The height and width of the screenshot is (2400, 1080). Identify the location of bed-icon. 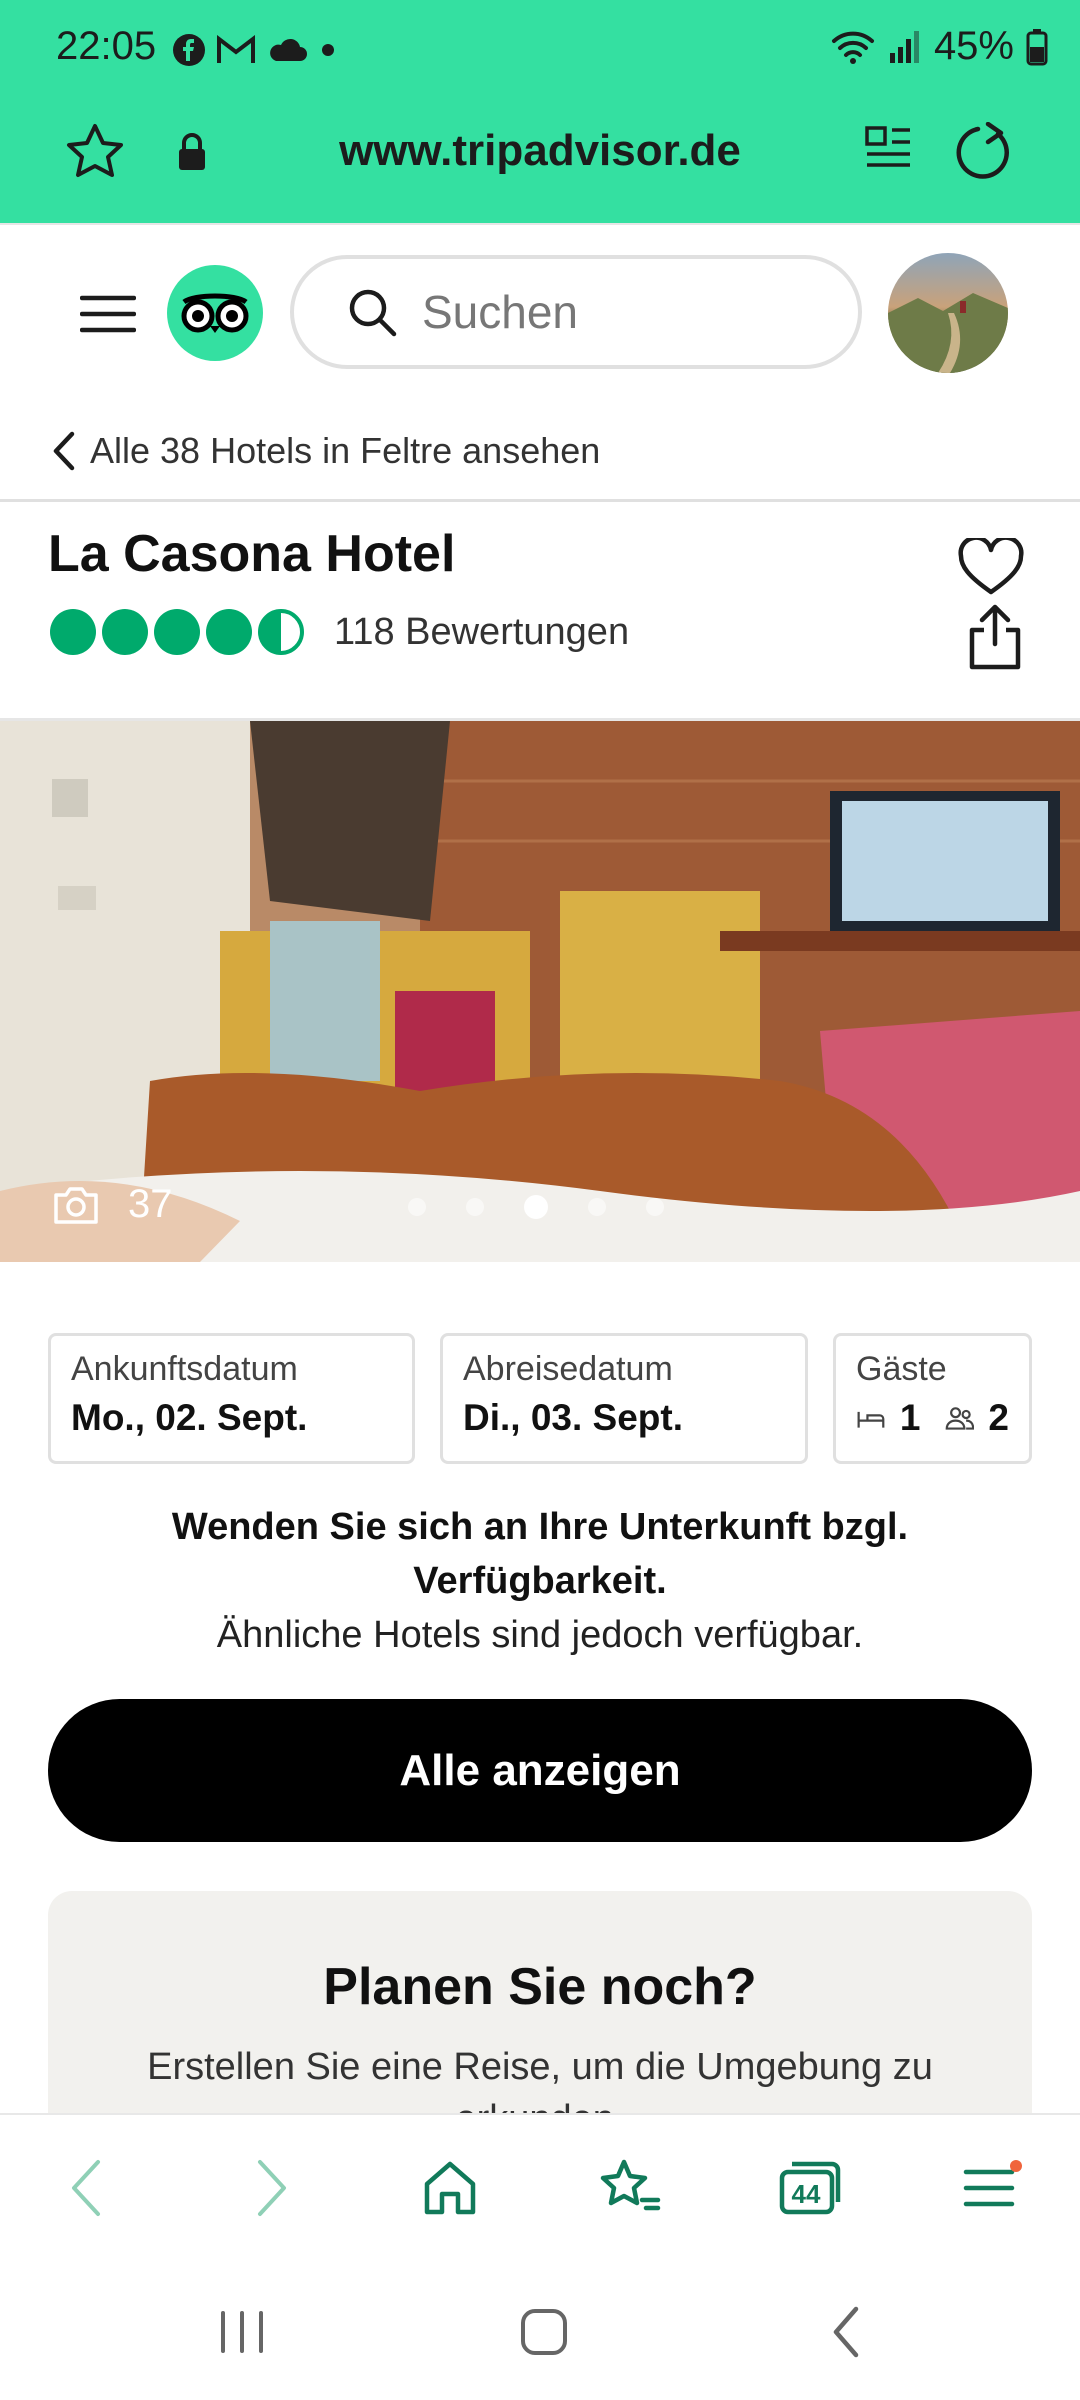
(871, 1419).